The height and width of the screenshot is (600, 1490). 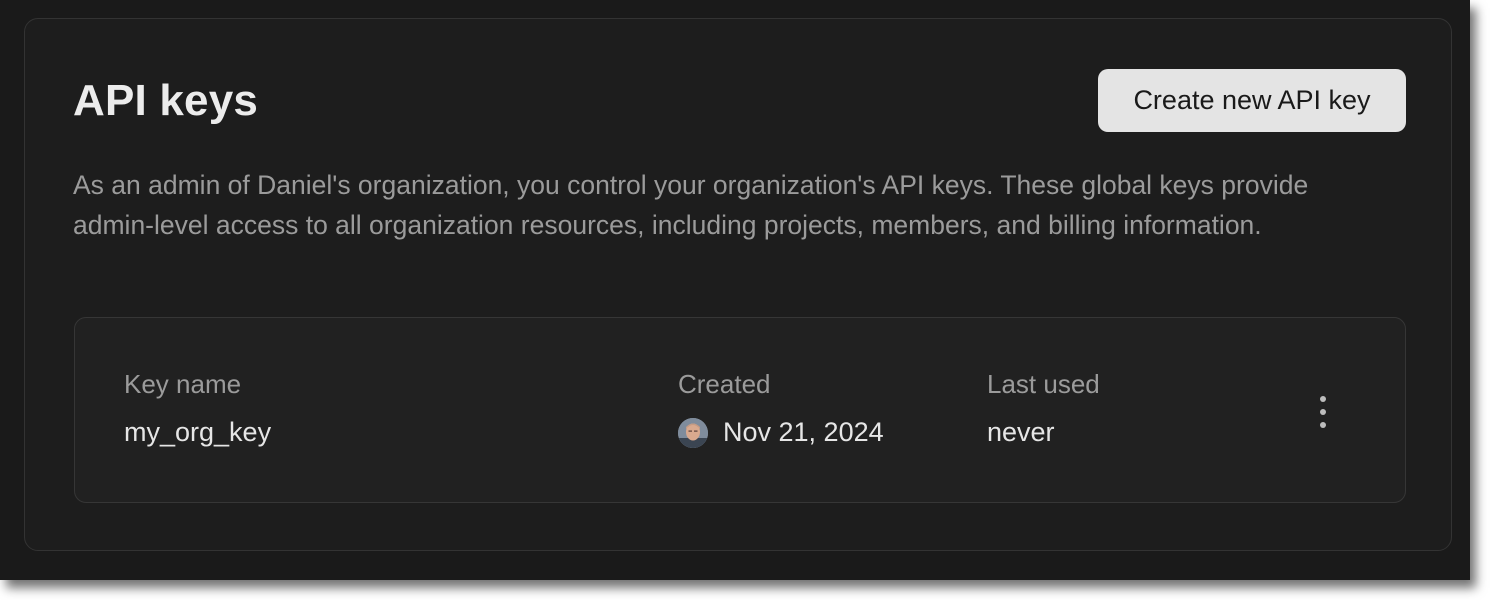 What do you see at coordinates (166, 100) in the screenshot?
I see `page-title: API keys` at bounding box center [166, 100].